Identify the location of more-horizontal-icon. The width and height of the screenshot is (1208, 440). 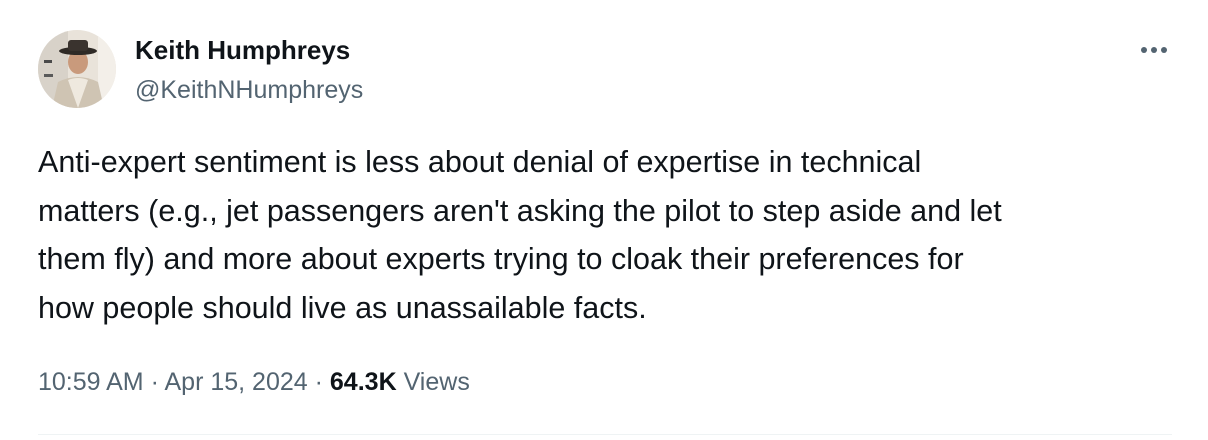
(1154, 50).